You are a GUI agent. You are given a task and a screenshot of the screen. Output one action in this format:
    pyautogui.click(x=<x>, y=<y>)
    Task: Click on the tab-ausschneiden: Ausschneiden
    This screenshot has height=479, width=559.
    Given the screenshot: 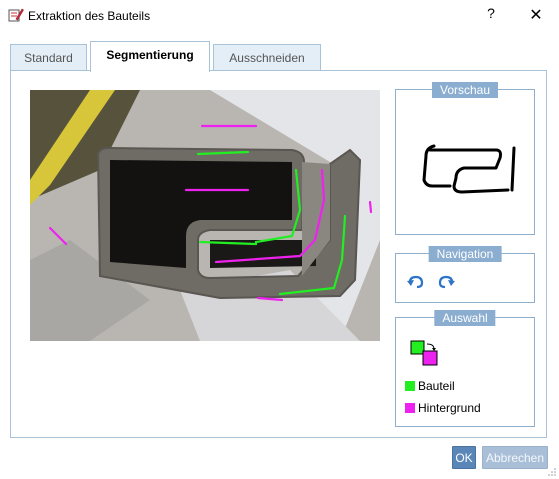 What is the action you would take?
    pyautogui.click(x=267, y=57)
    